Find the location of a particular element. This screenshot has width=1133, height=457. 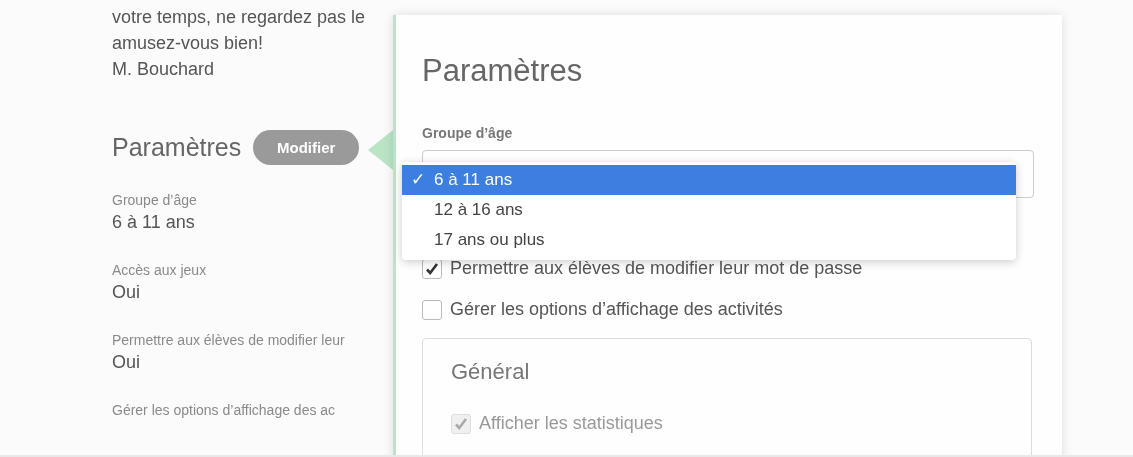

checkbox-label: Permettre aux élèves de modifier leur mot de passe is located at coordinates (656, 268).